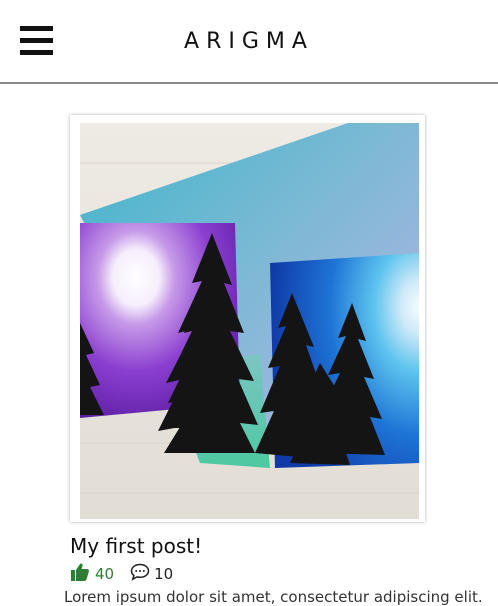  I want to click on like-count: 40, so click(105, 574).